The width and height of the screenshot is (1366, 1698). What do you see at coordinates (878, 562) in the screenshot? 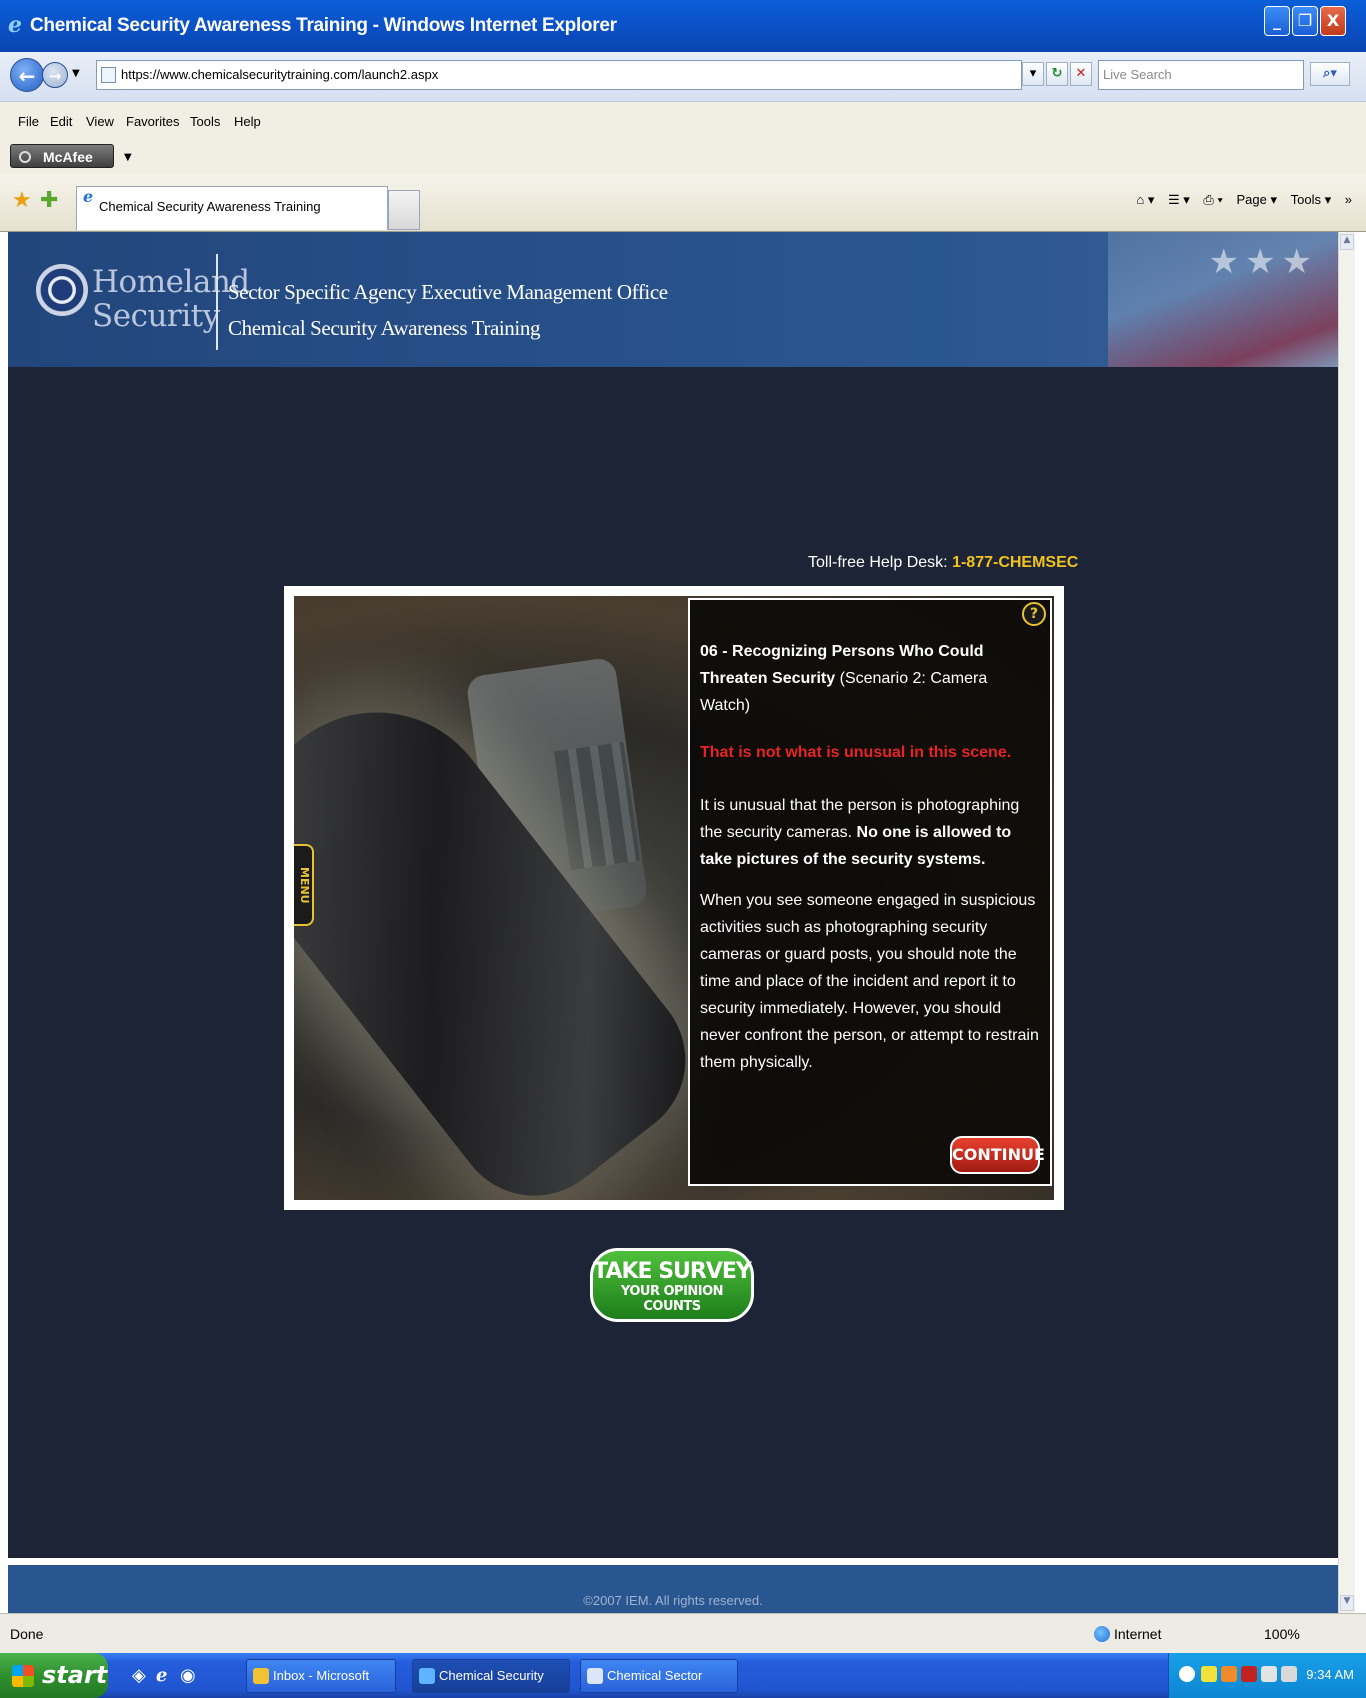
I see `help-desk-label: Toll-free Help Desk:` at bounding box center [878, 562].